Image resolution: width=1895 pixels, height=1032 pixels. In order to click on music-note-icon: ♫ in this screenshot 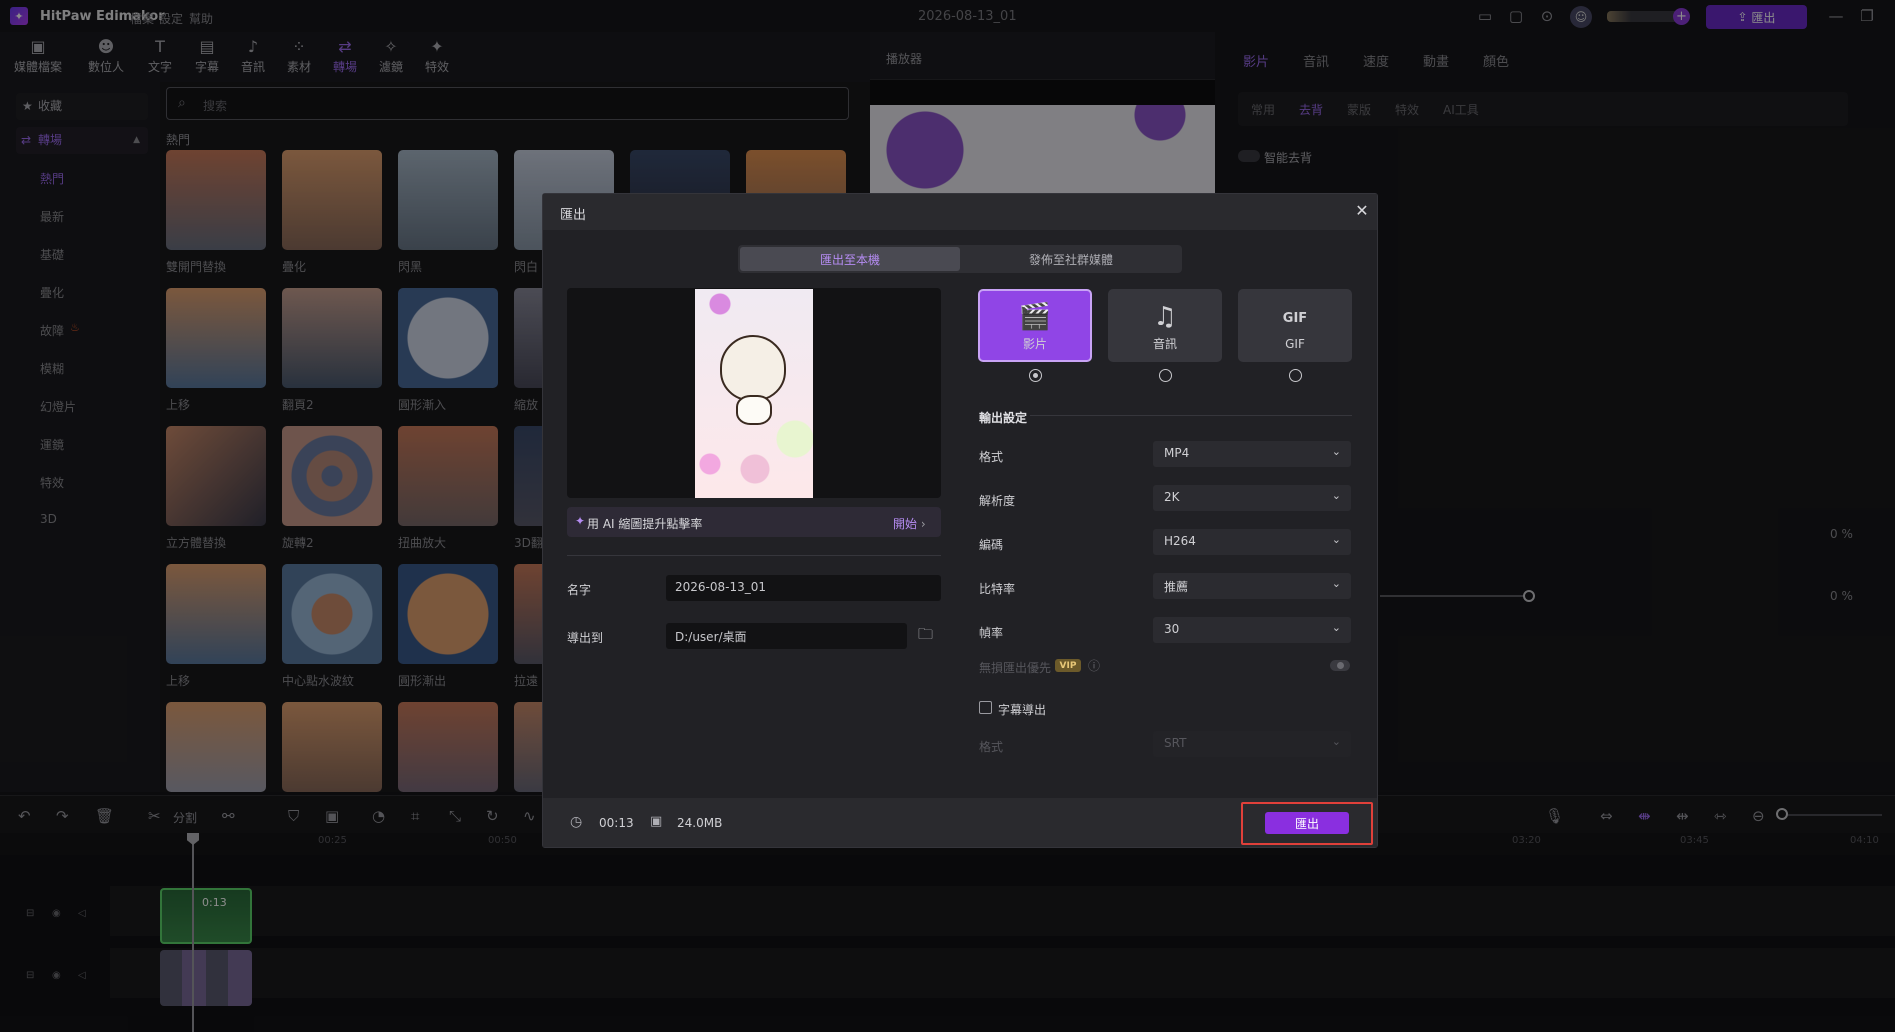, I will do `click(1165, 317)`.